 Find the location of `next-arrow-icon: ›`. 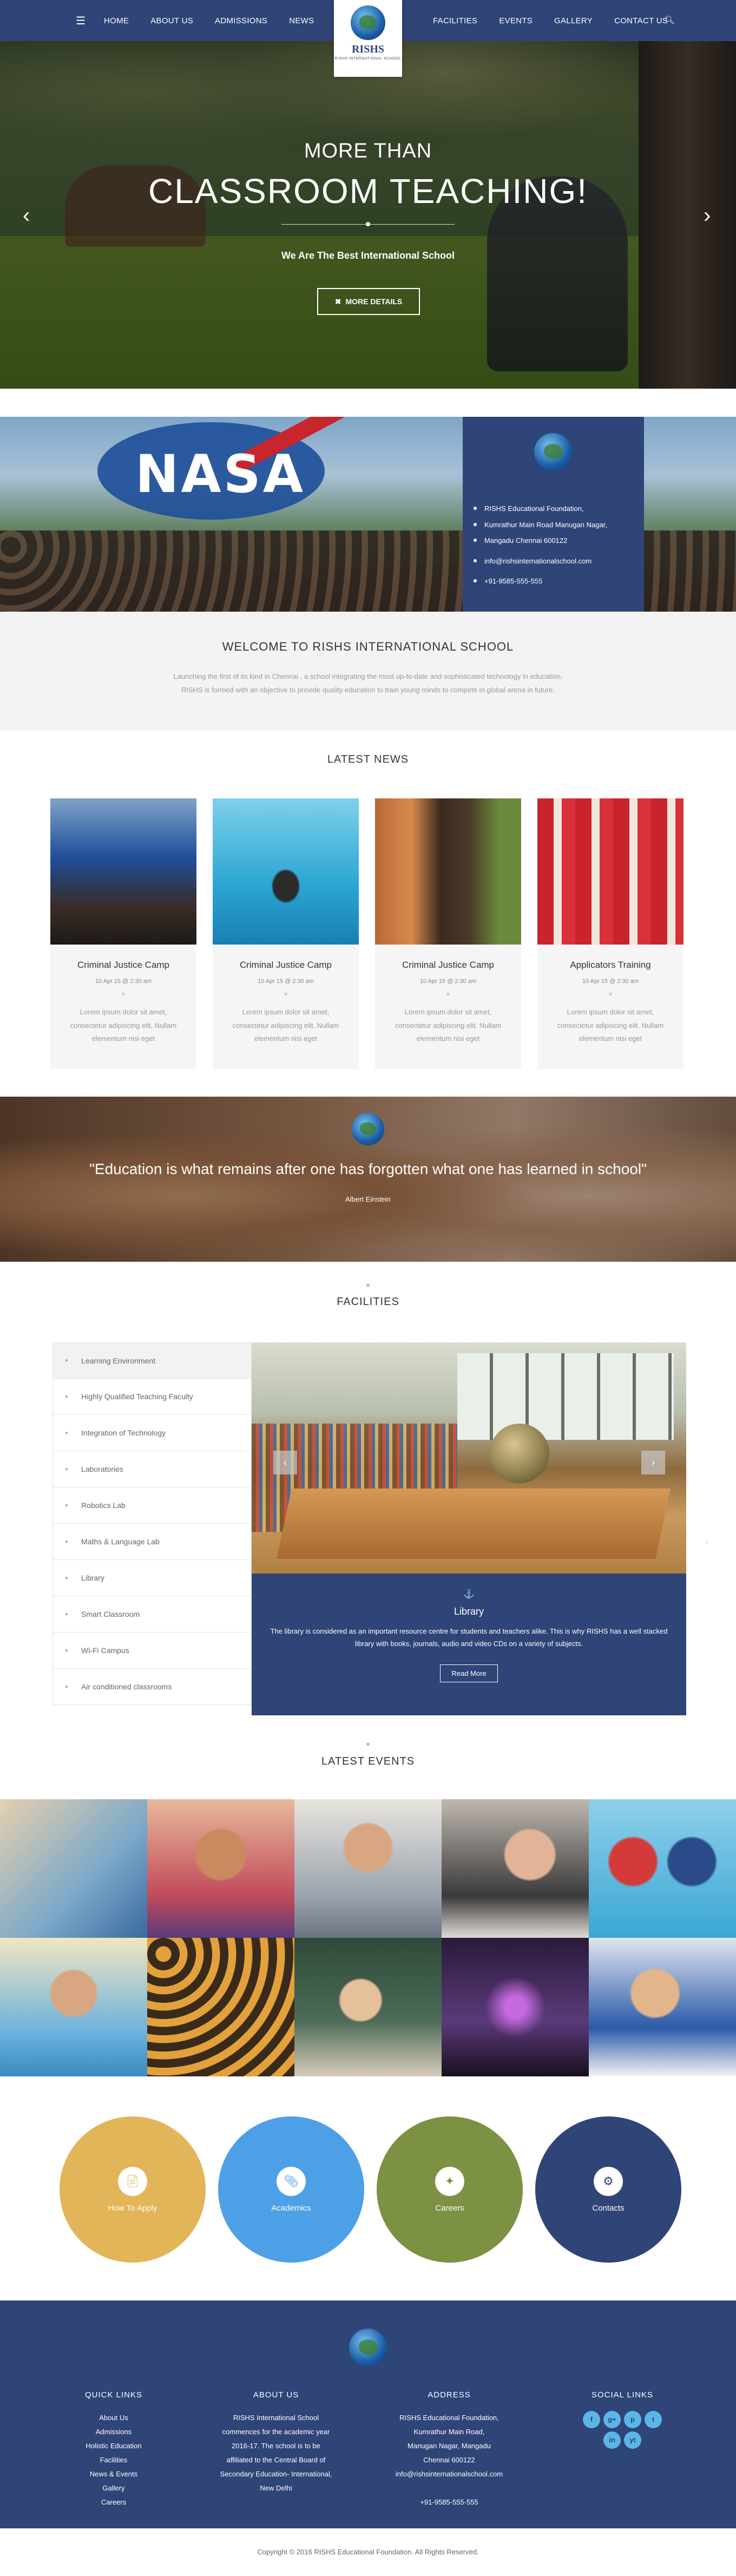

next-arrow-icon: › is located at coordinates (653, 1462).